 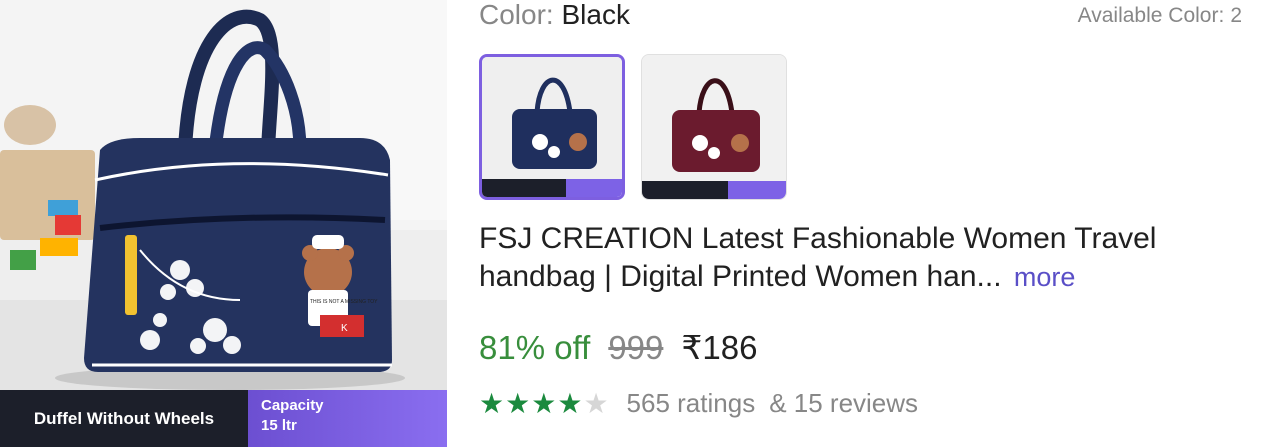 What do you see at coordinates (844, 403) in the screenshot?
I see `reviews-count: & 15 reviews` at bounding box center [844, 403].